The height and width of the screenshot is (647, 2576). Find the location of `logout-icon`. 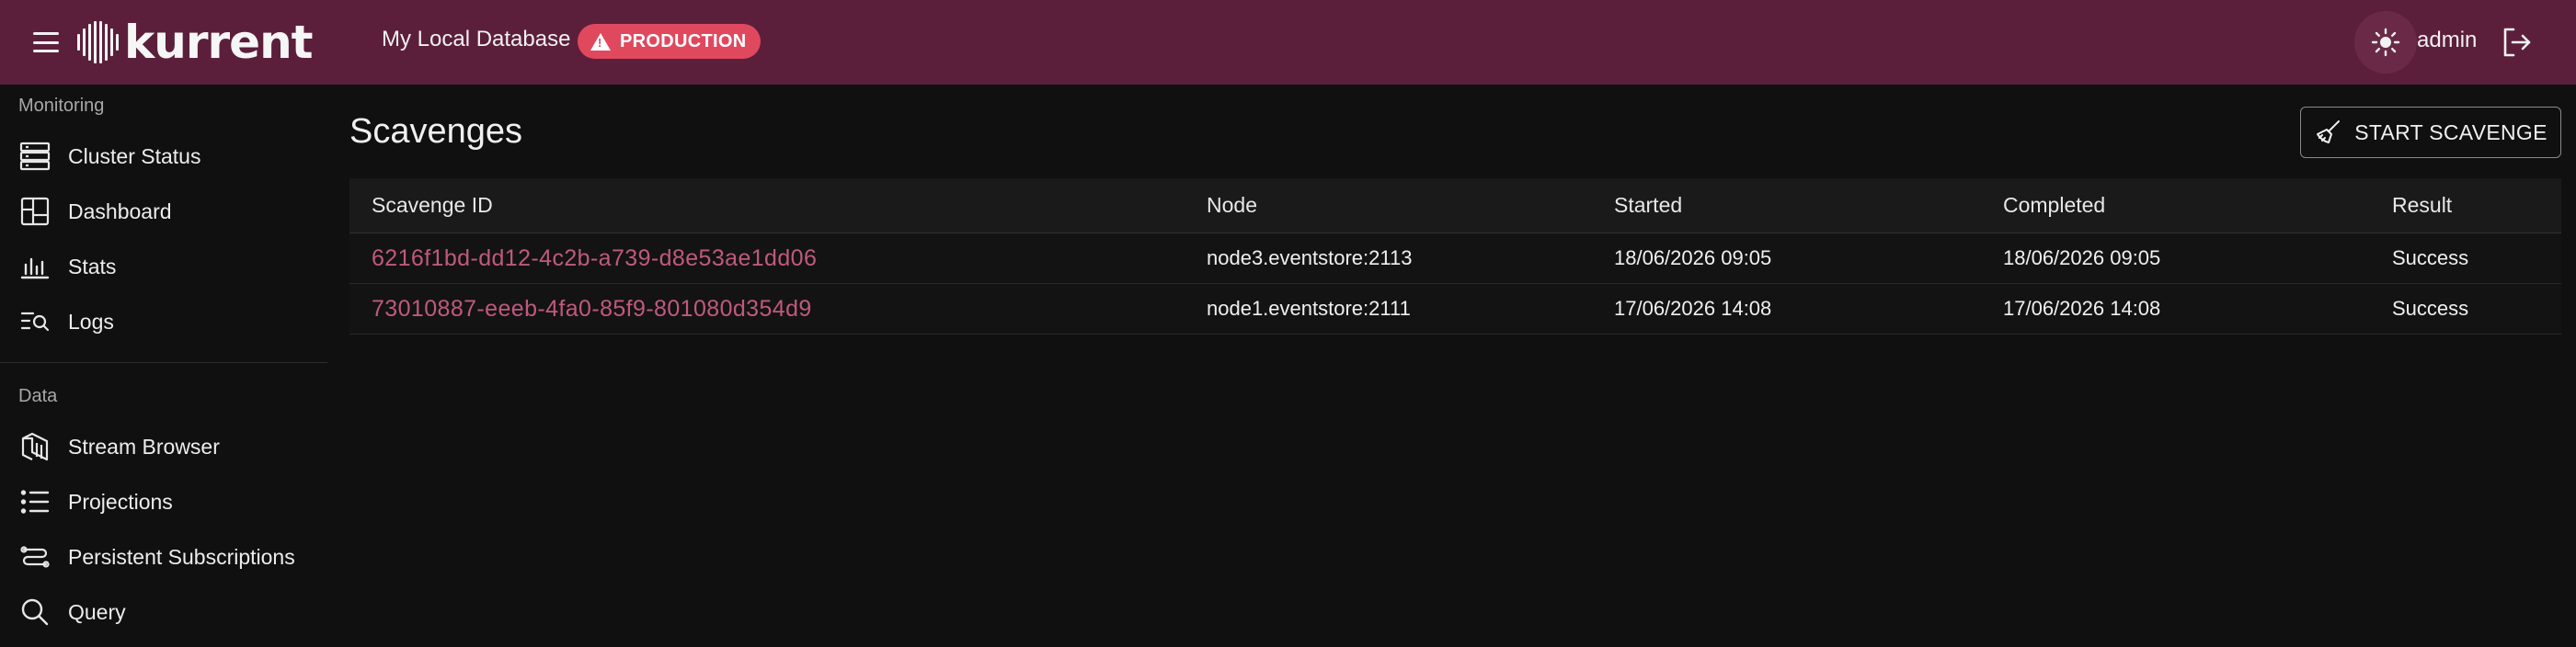

logout-icon is located at coordinates (2517, 43).